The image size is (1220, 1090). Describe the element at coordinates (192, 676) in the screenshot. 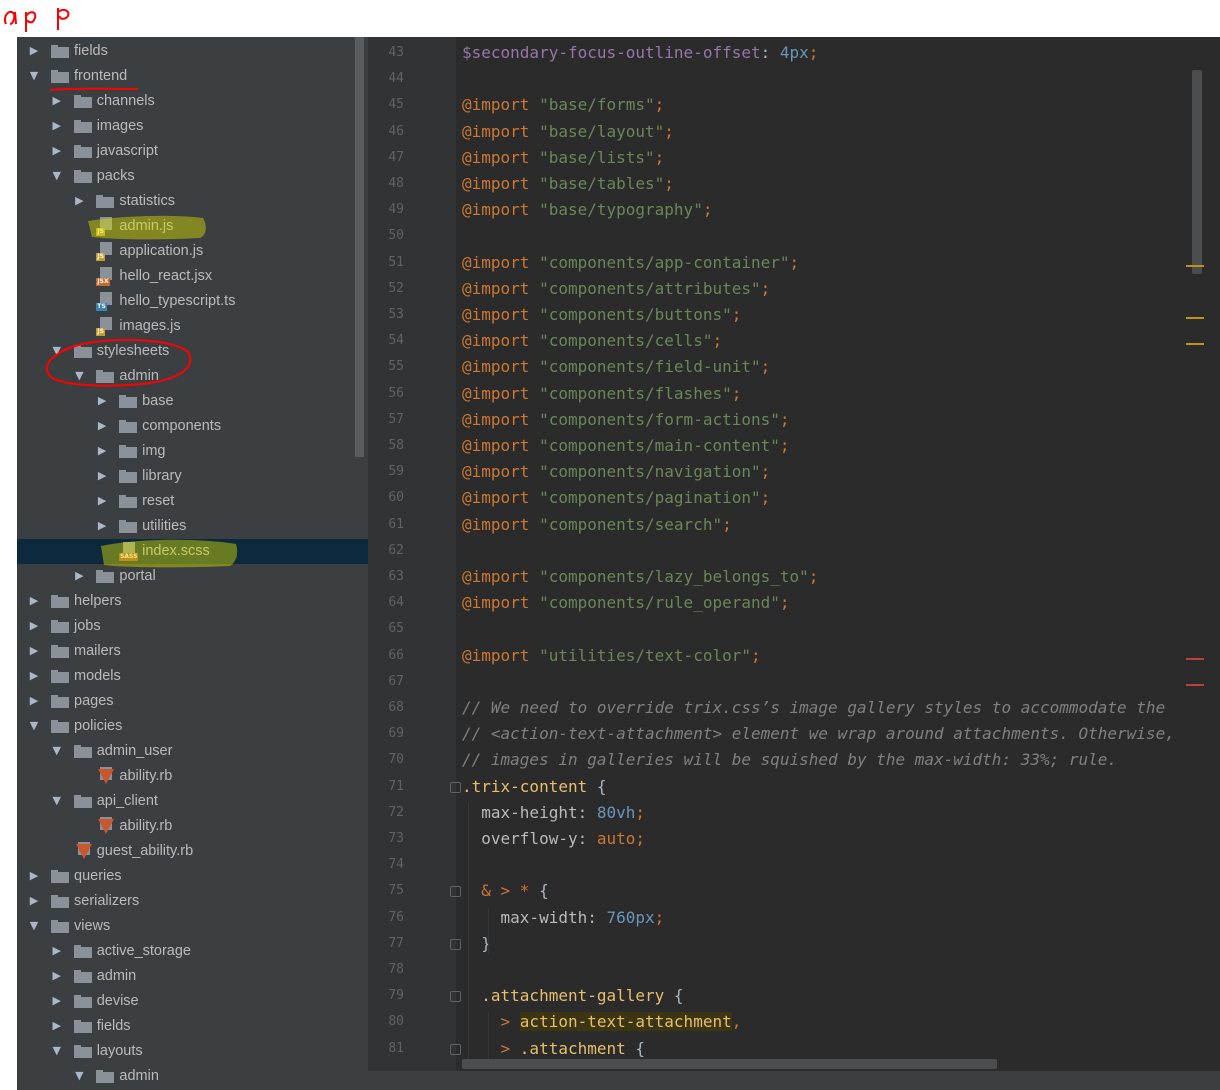

I see `tree-folder-row: ▶ models` at that location.